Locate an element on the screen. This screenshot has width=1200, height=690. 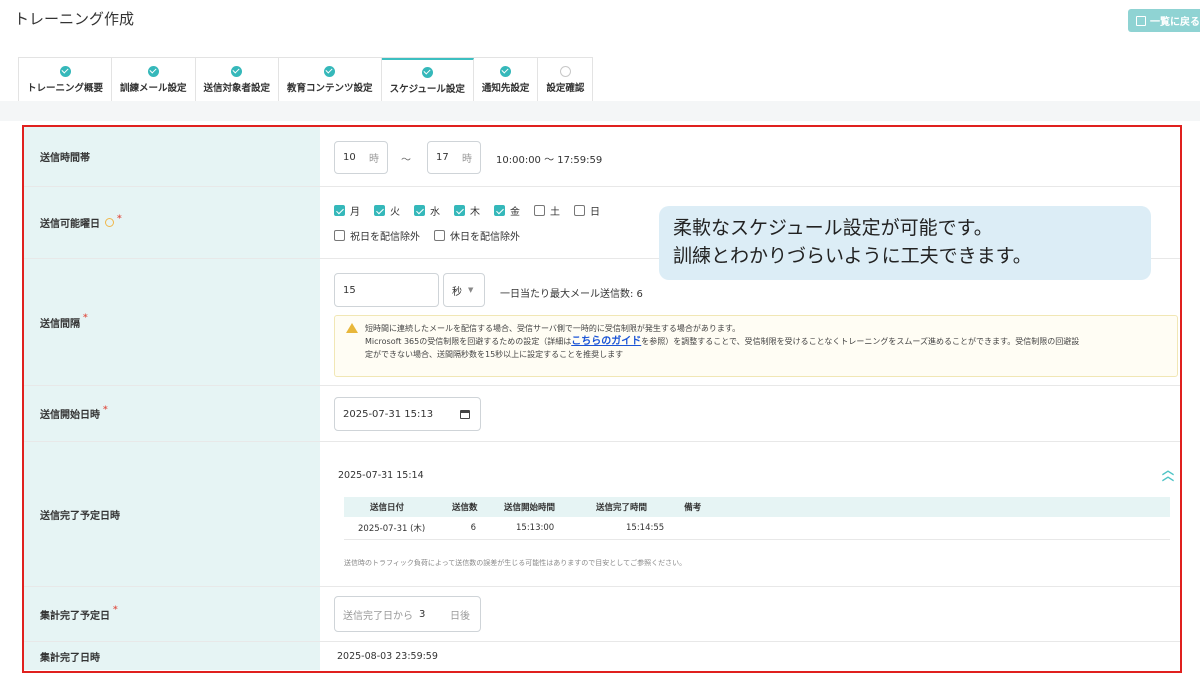
interval-unit: 秒 is located at coordinates (457, 292).